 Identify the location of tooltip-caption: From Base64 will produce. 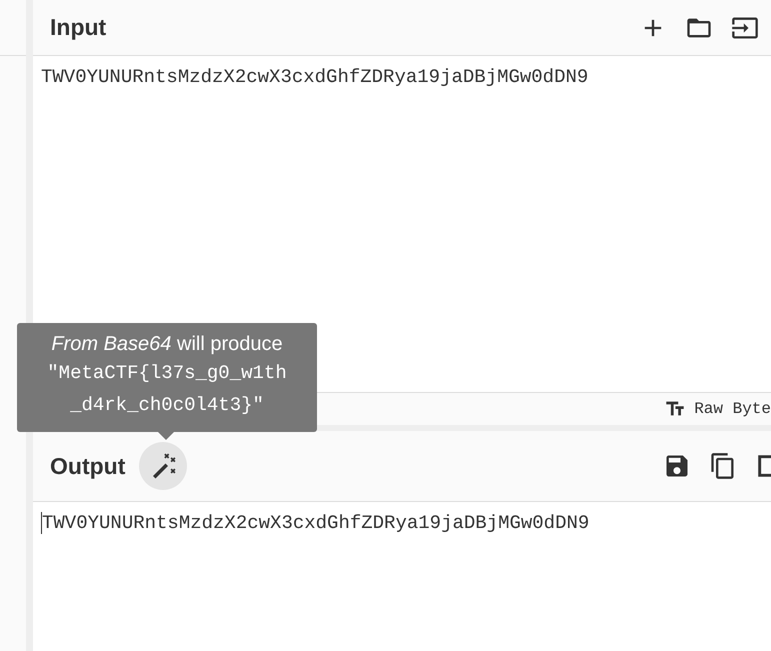
(167, 344).